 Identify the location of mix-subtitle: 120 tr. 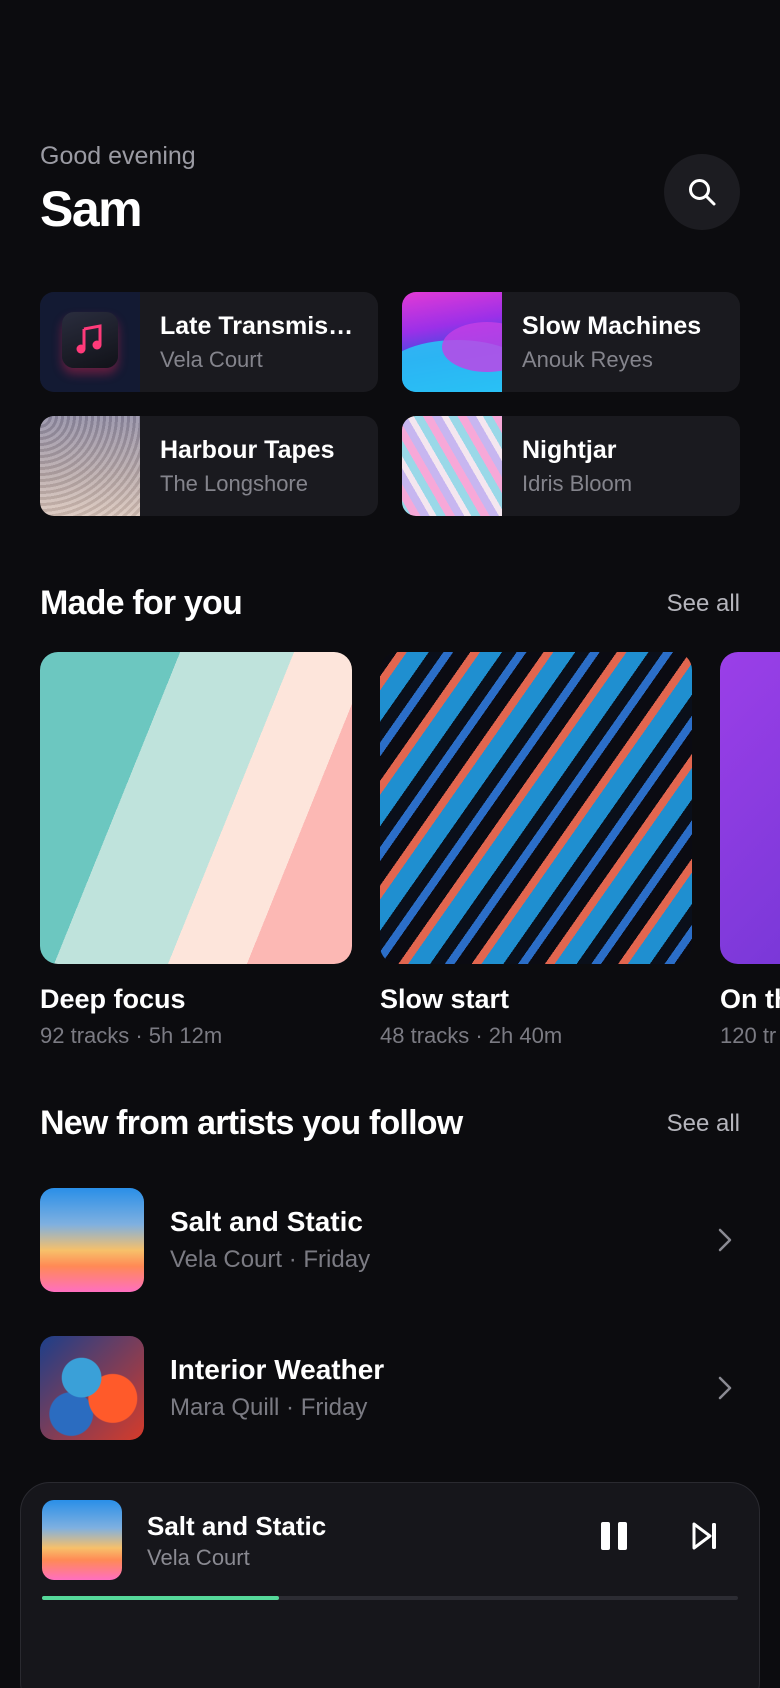
(748, 1035).